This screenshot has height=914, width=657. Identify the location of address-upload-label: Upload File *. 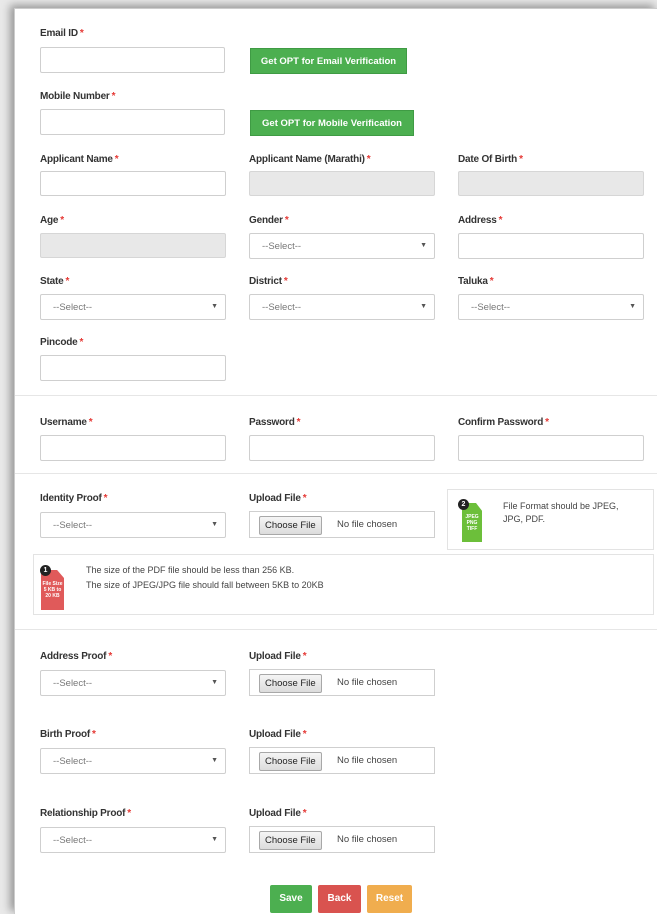
(278, 656).